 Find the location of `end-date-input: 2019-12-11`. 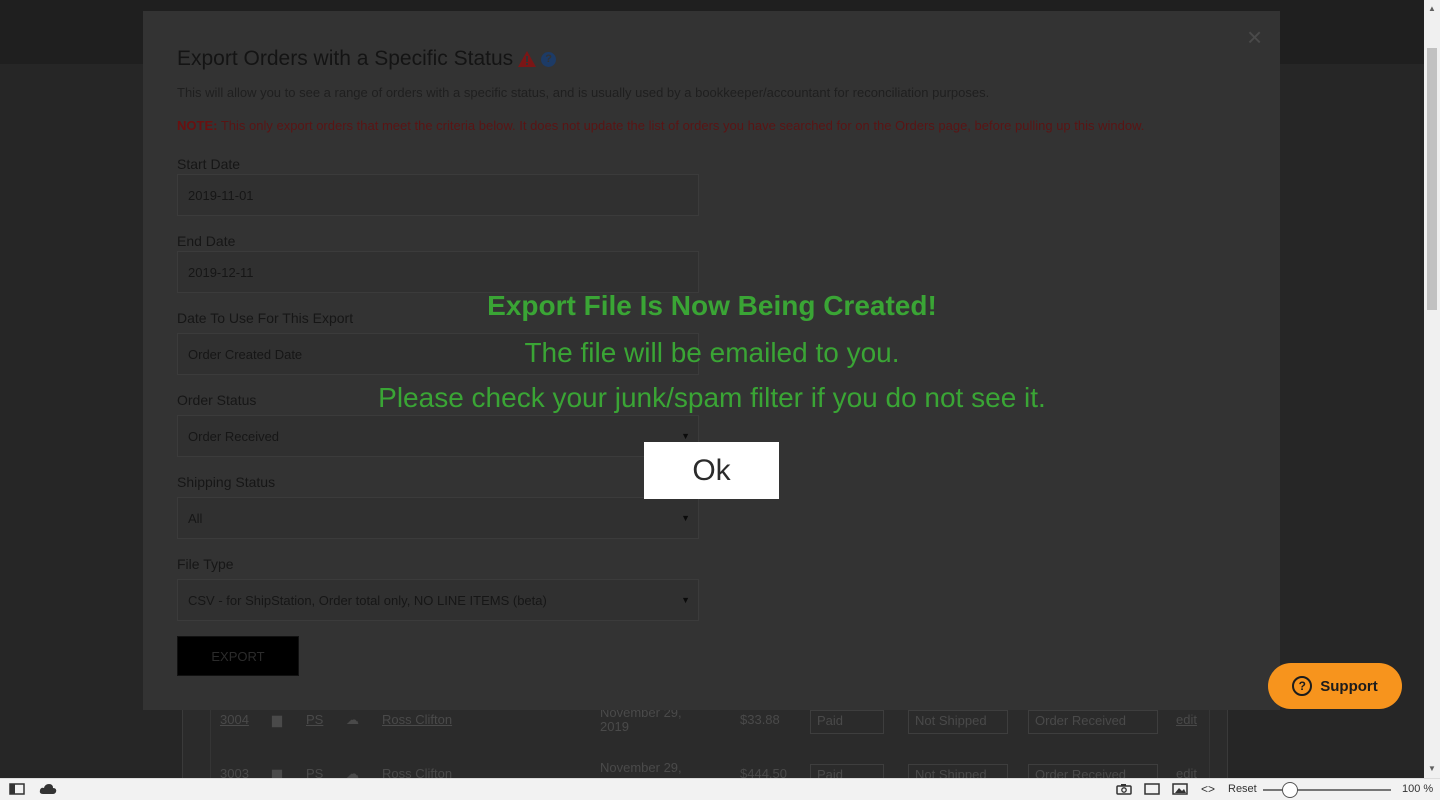

end-date-input: 2019-12-11 is located at coordinates (438, 272).